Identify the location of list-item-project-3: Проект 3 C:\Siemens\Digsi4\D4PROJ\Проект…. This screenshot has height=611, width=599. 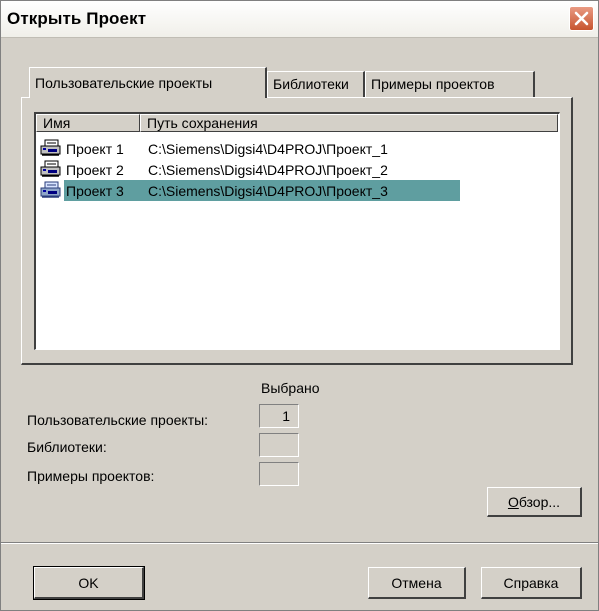
(262, 190).